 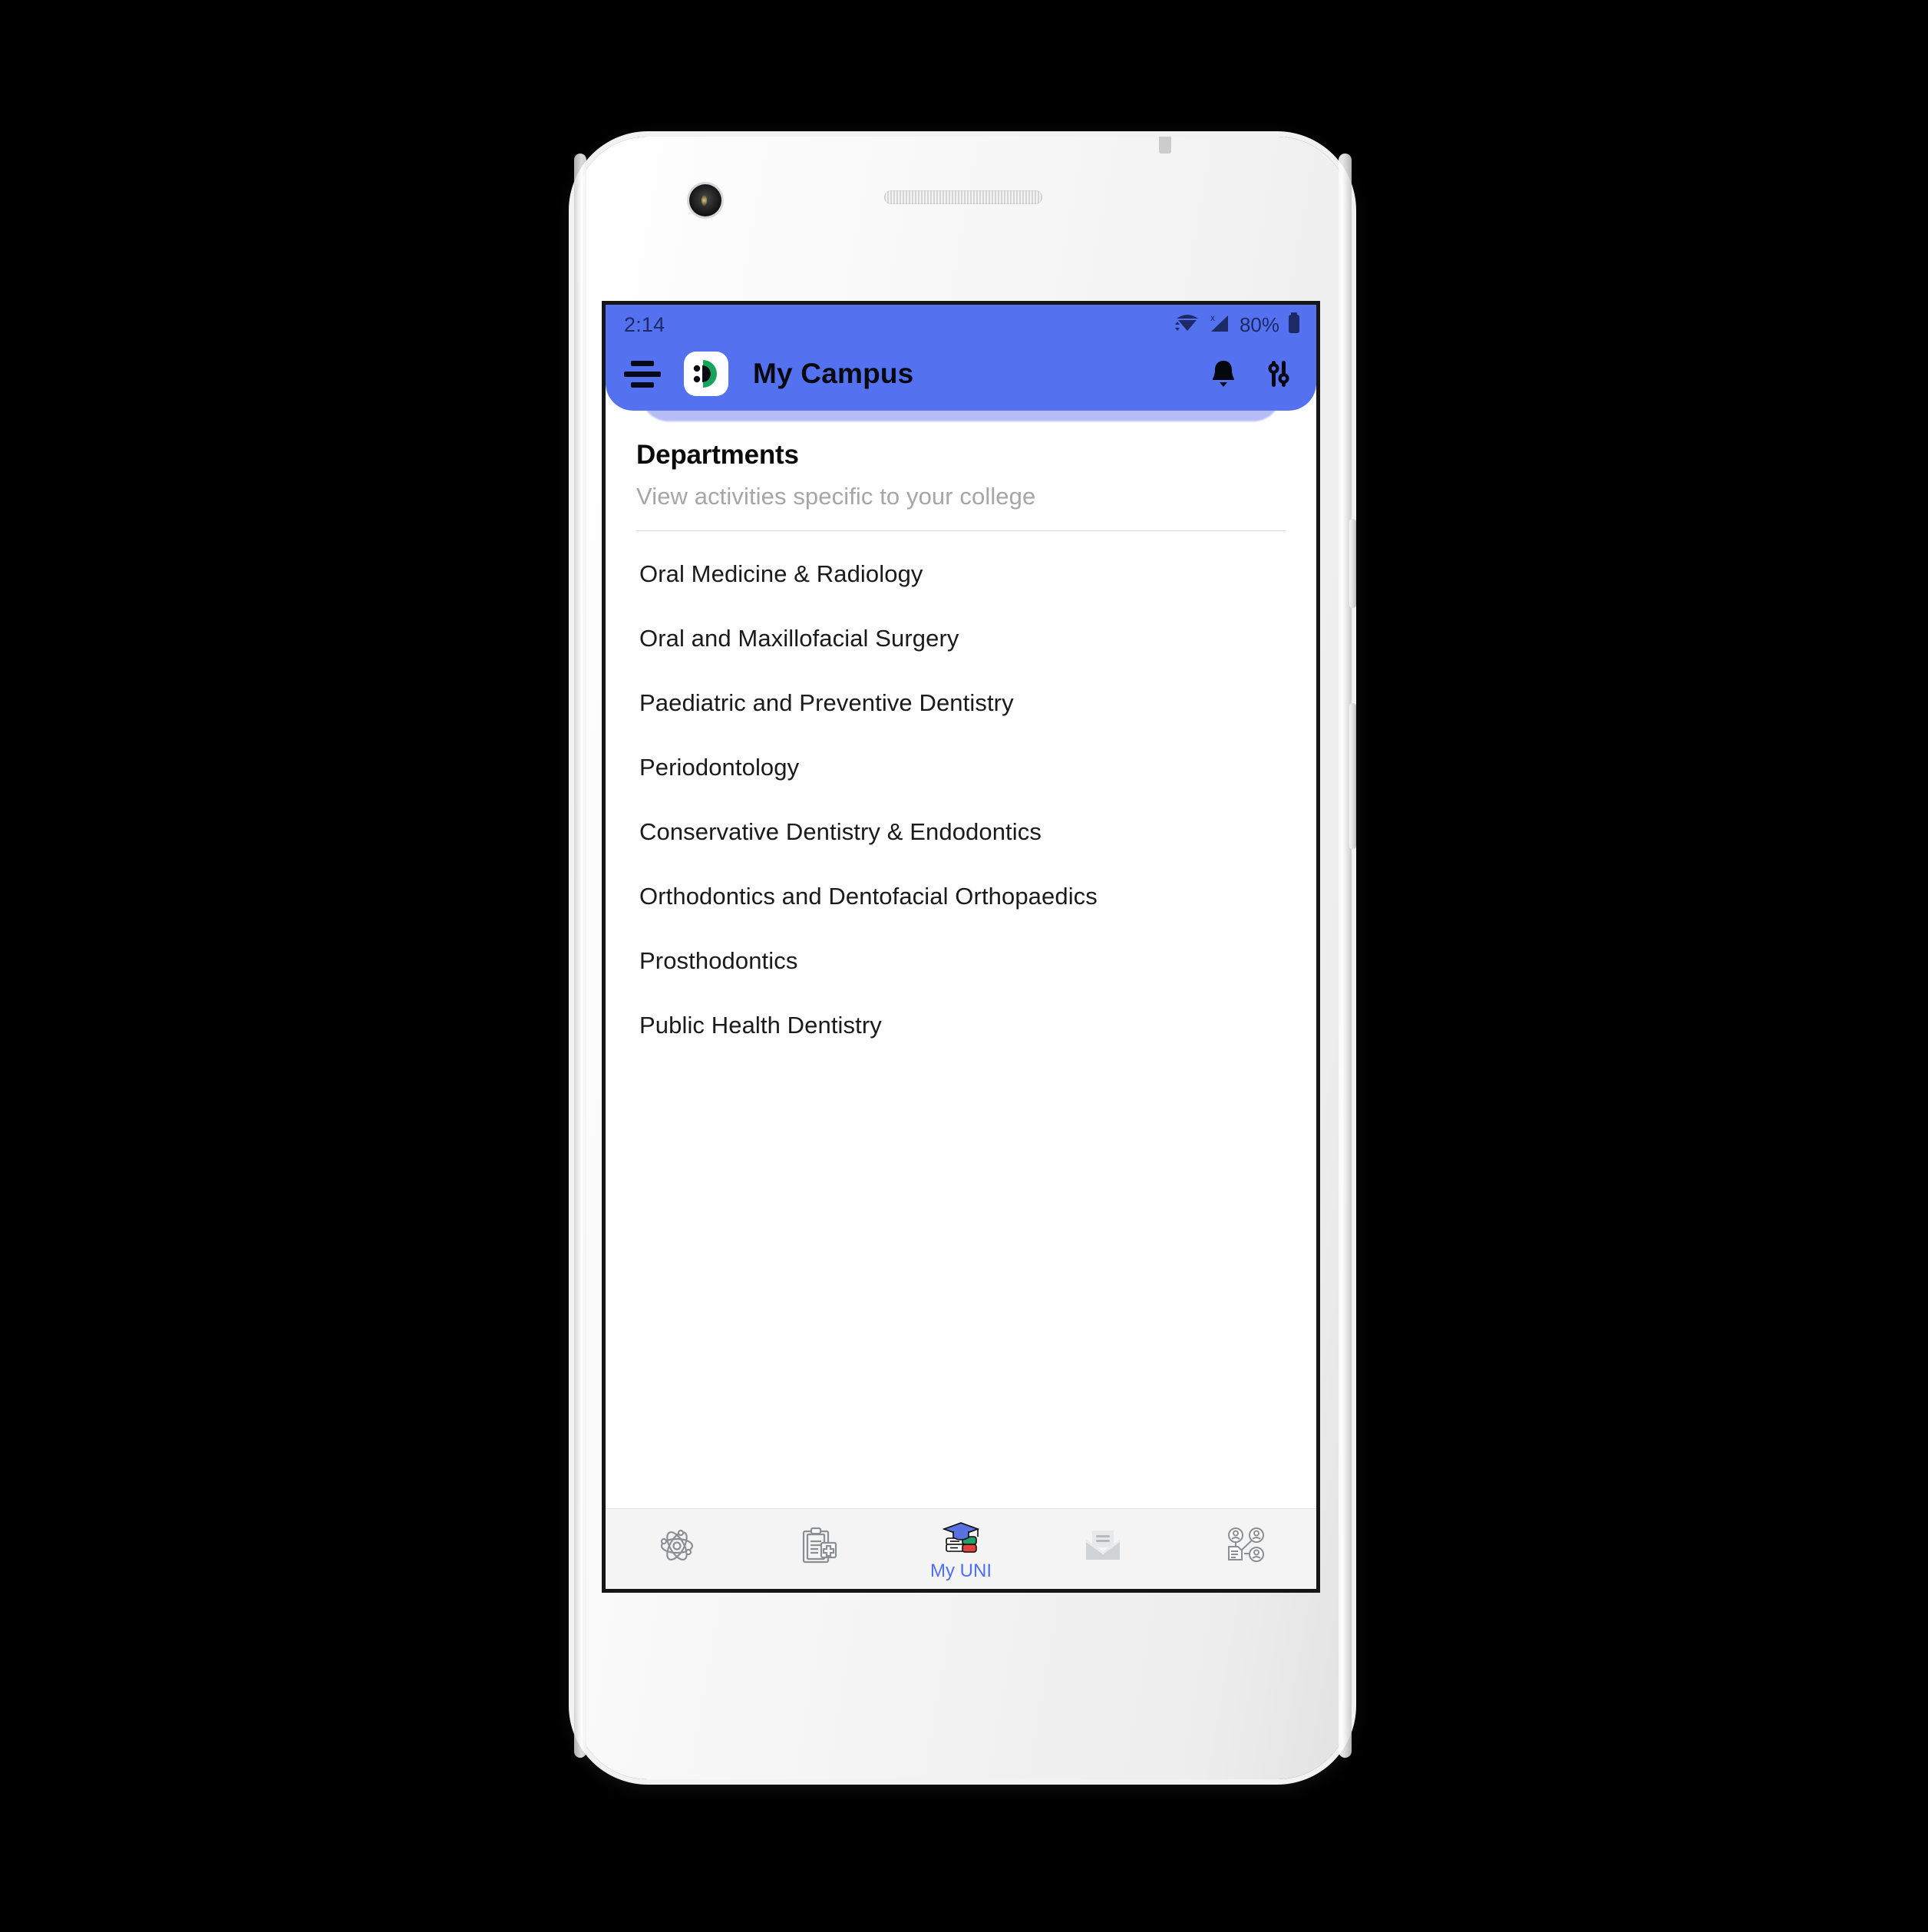 I want to click on mail-envelope-icon, so click(x=1102, y=1547).